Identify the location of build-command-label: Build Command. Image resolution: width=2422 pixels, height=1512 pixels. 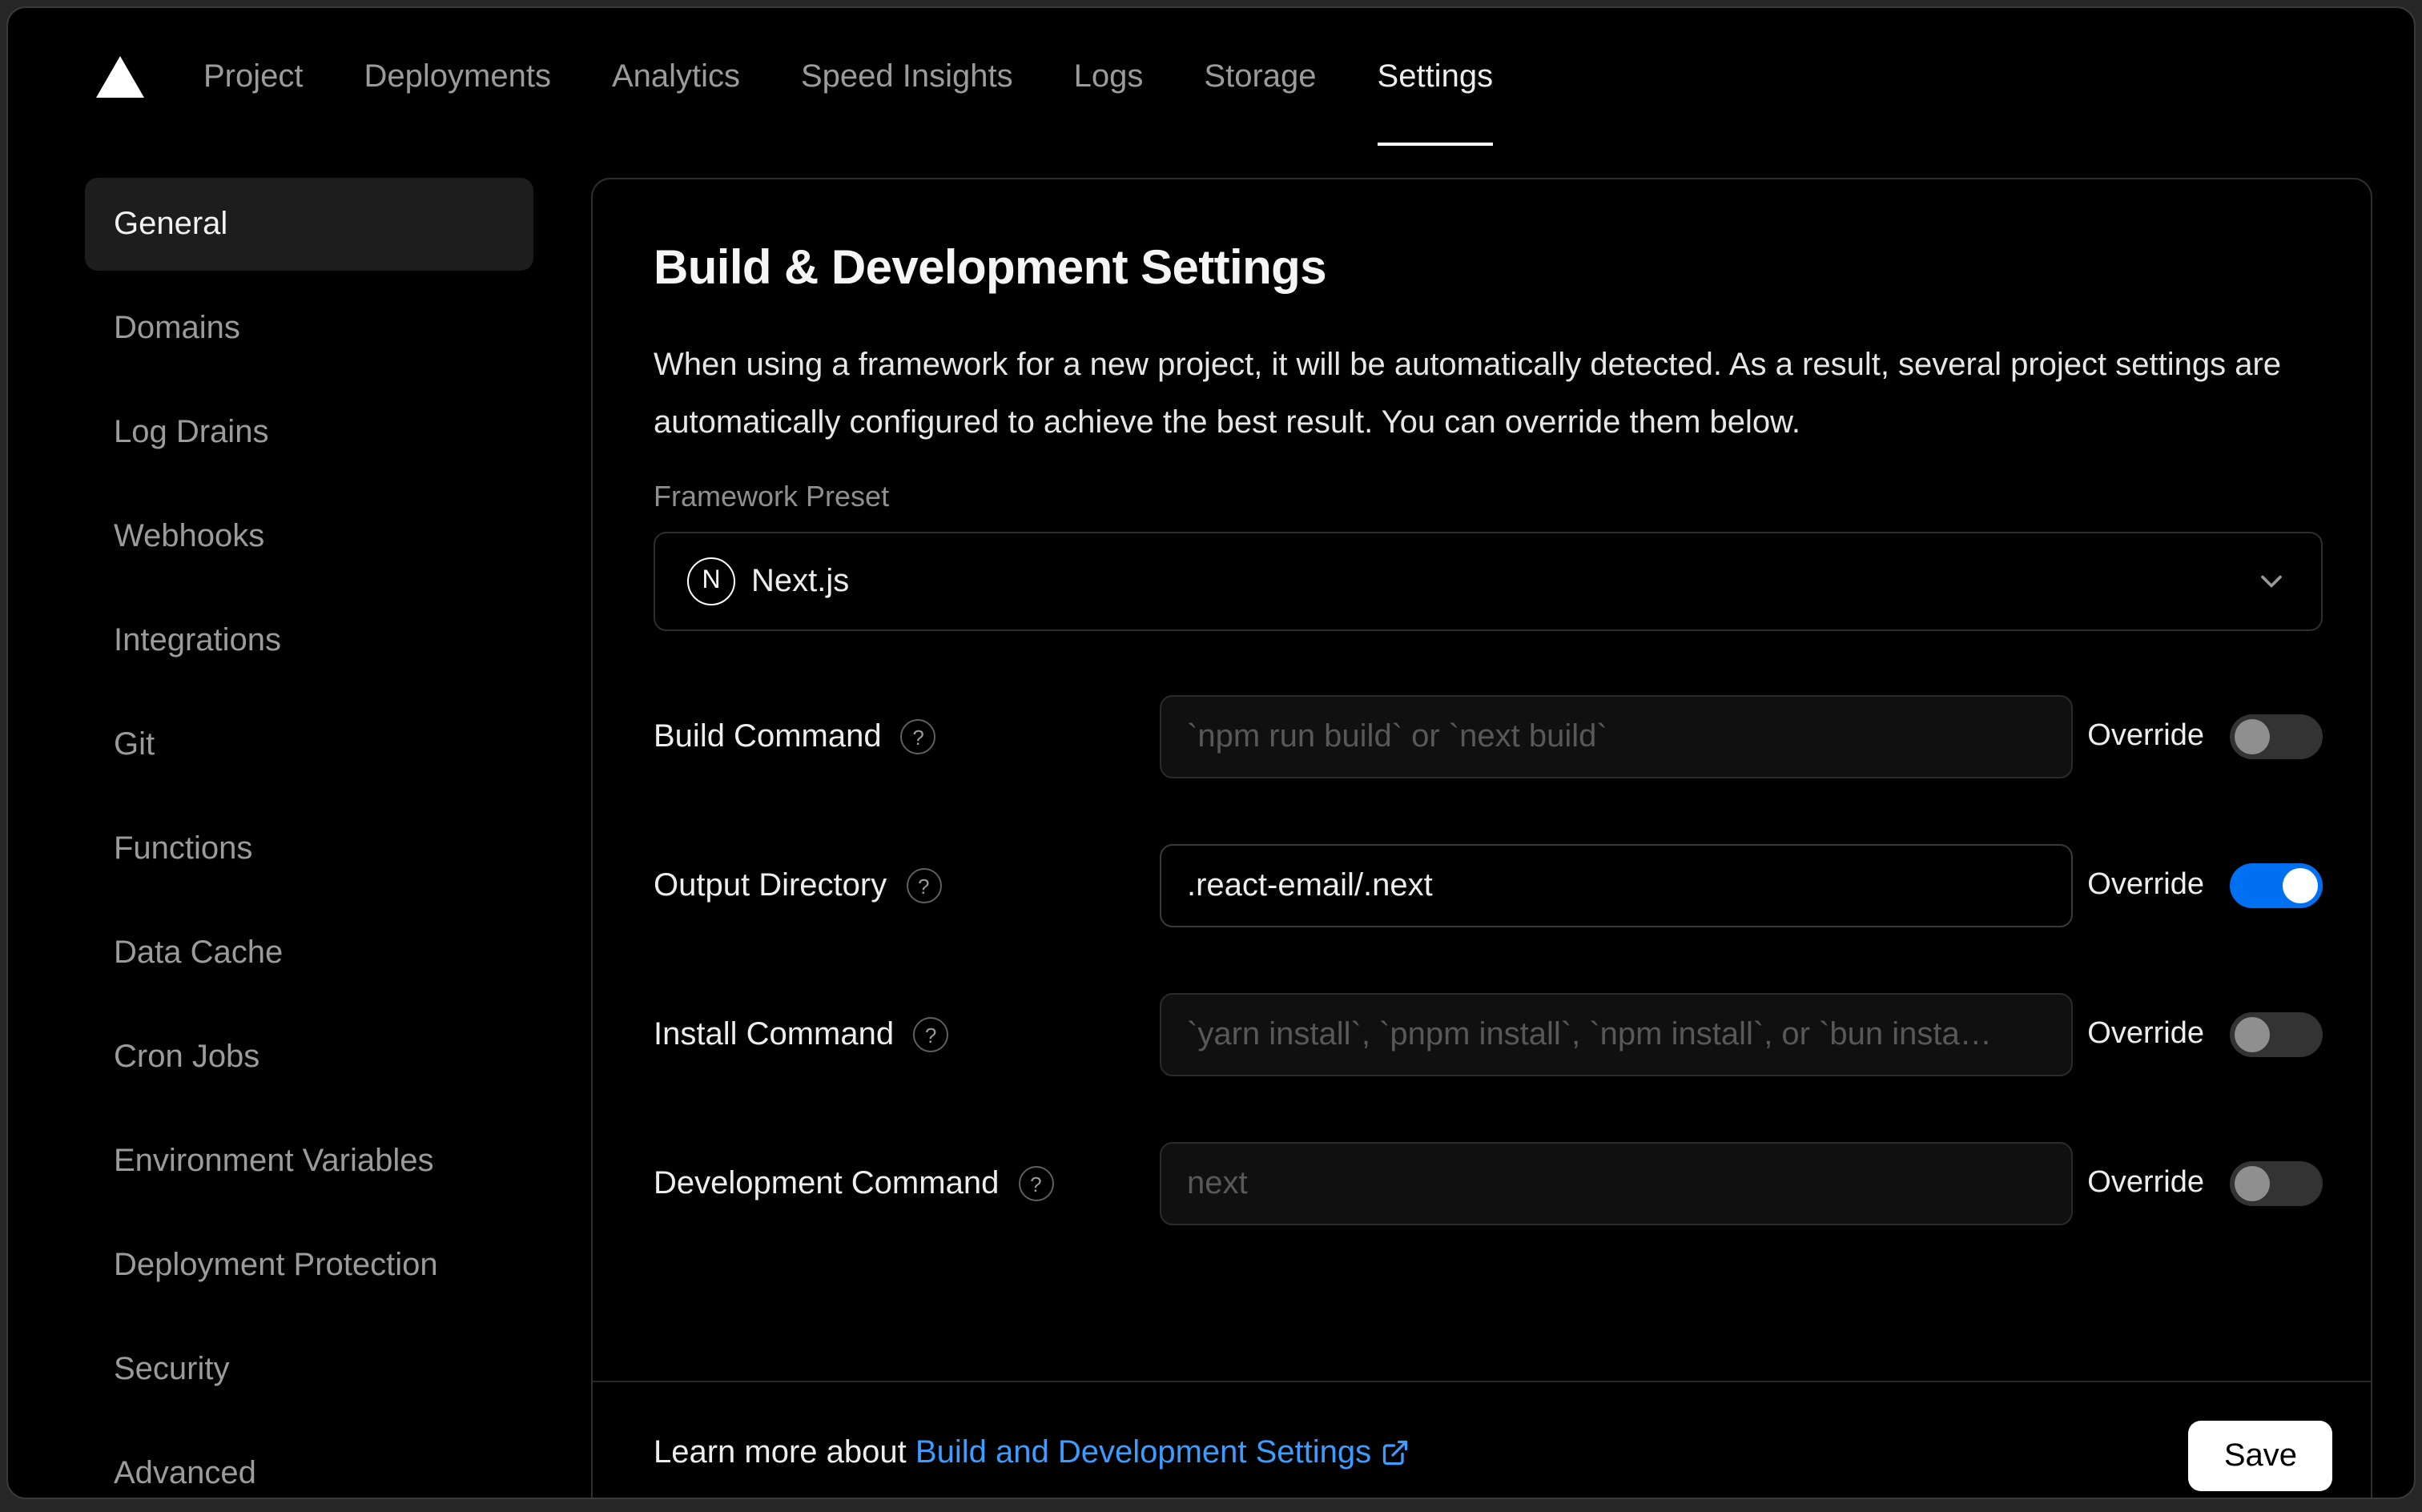
(768, 736).